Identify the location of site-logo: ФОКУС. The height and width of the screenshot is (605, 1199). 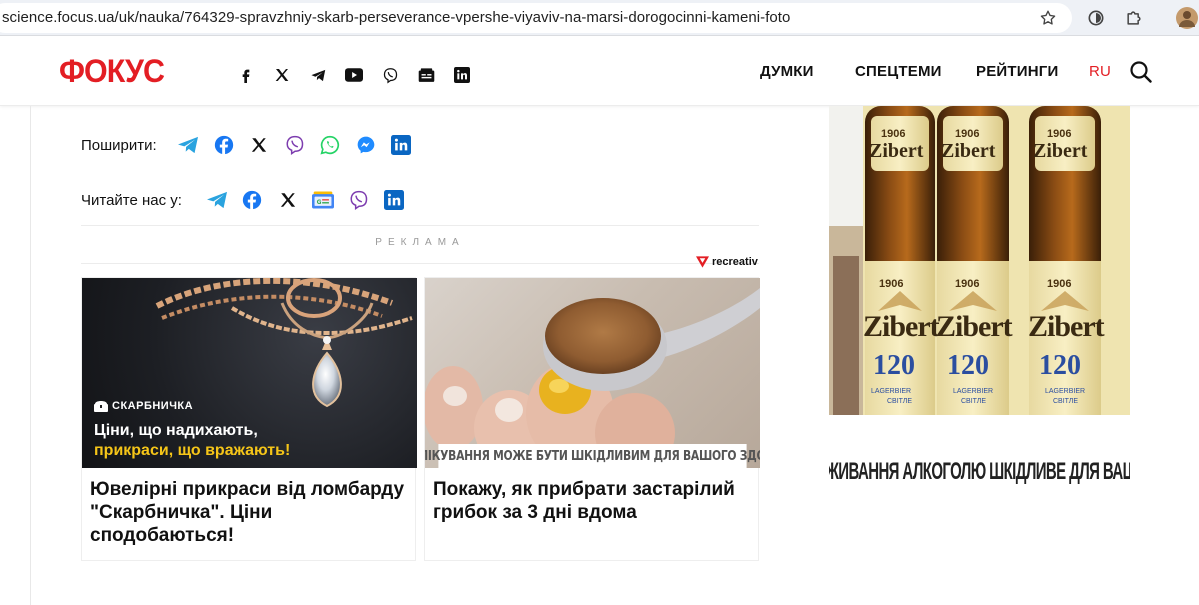
(112, 71).